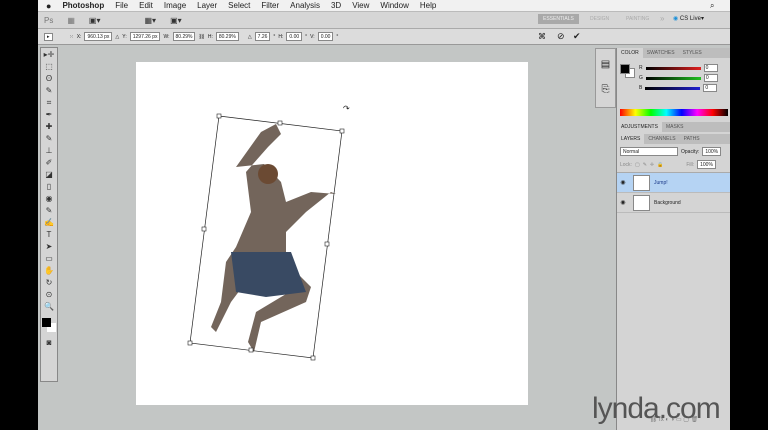 The width and height of the screenshot is (768, 430). What do you see at coordinates (630, 53) in the screenshot?
I see `tab-color: COLOR` at bounding box center [630, 53].